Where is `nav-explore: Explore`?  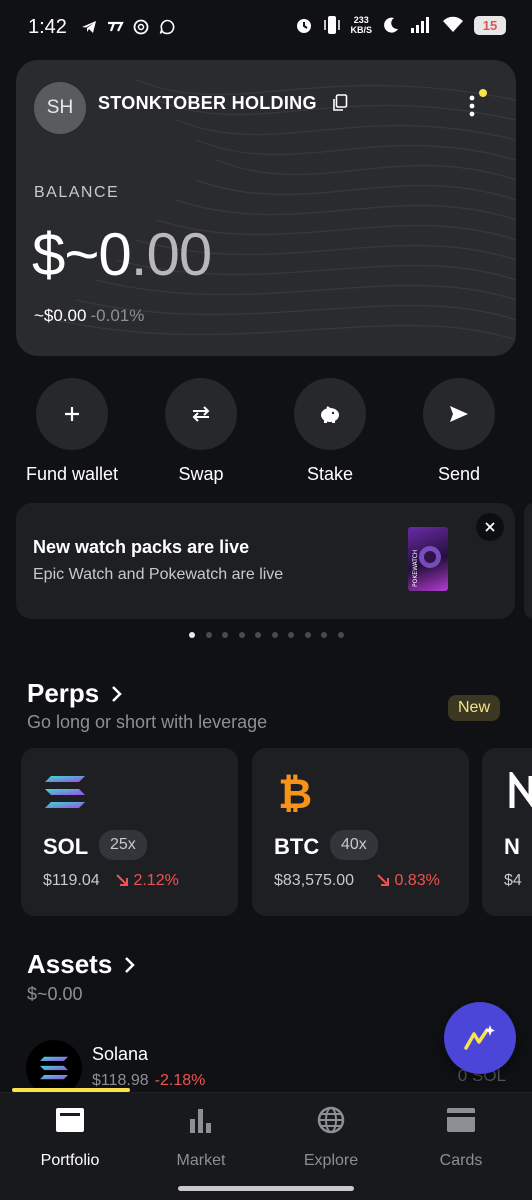 nav-explore: Explore is located at coordinates (331, 1137).